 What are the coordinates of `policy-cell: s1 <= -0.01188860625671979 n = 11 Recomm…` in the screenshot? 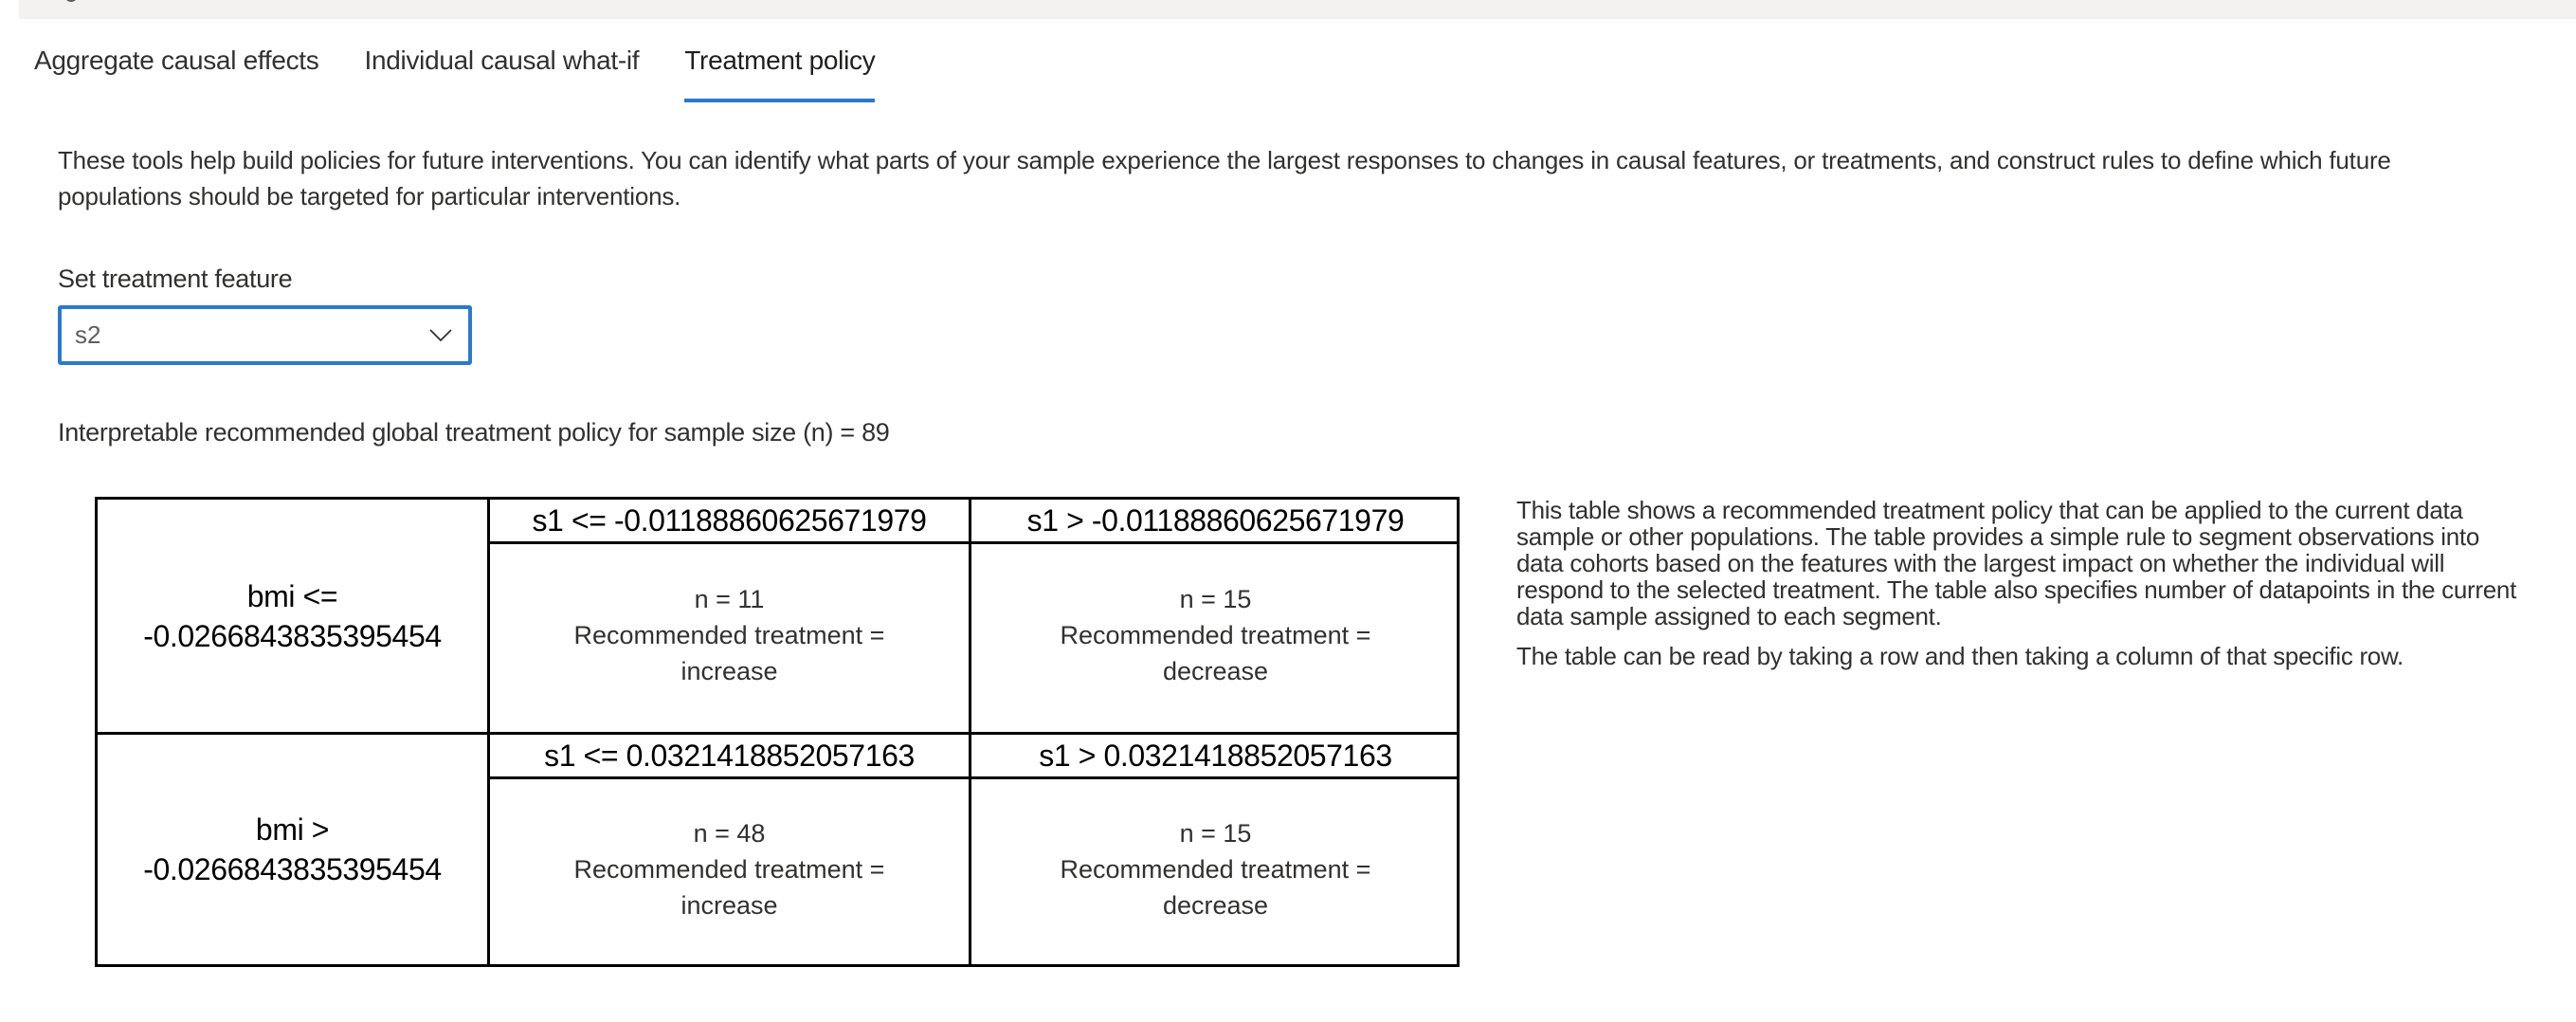 It's located at (730, 616).